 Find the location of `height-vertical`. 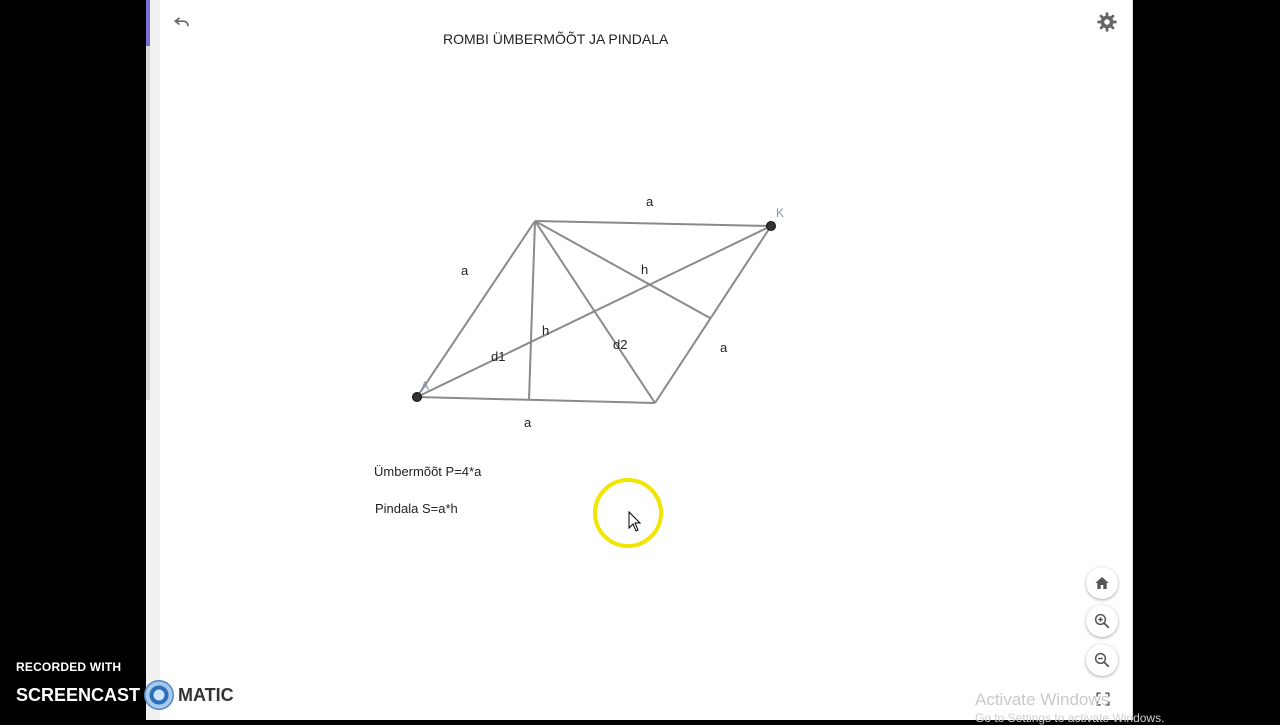

height-vertical is located at coordinates (532, 310).